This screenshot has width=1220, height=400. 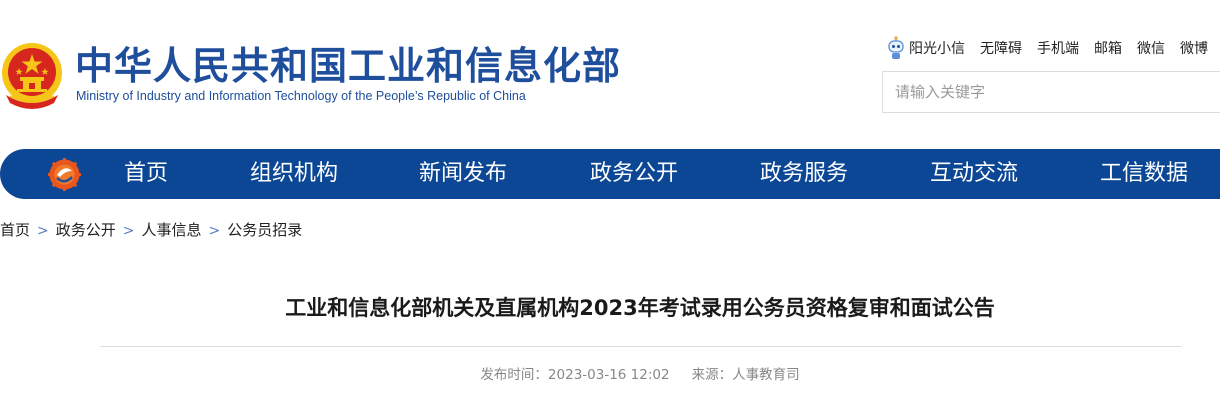 I want to click on breadcrumb-item-personnel: 人事信息, so click(x=172, y=230).